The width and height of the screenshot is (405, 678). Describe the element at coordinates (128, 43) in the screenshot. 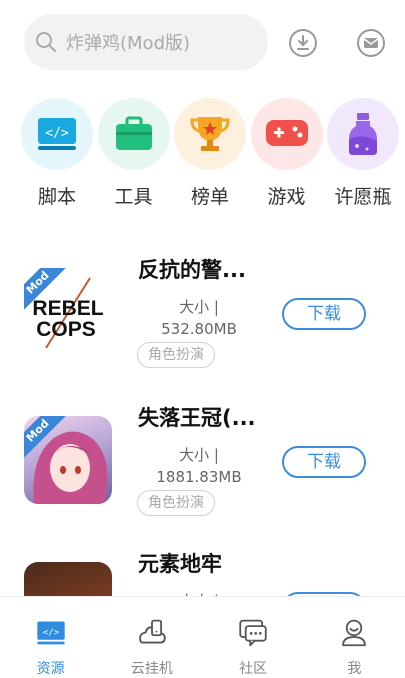

I see `search-placeholder: 炸弹鸡(Mod版)` at that location.